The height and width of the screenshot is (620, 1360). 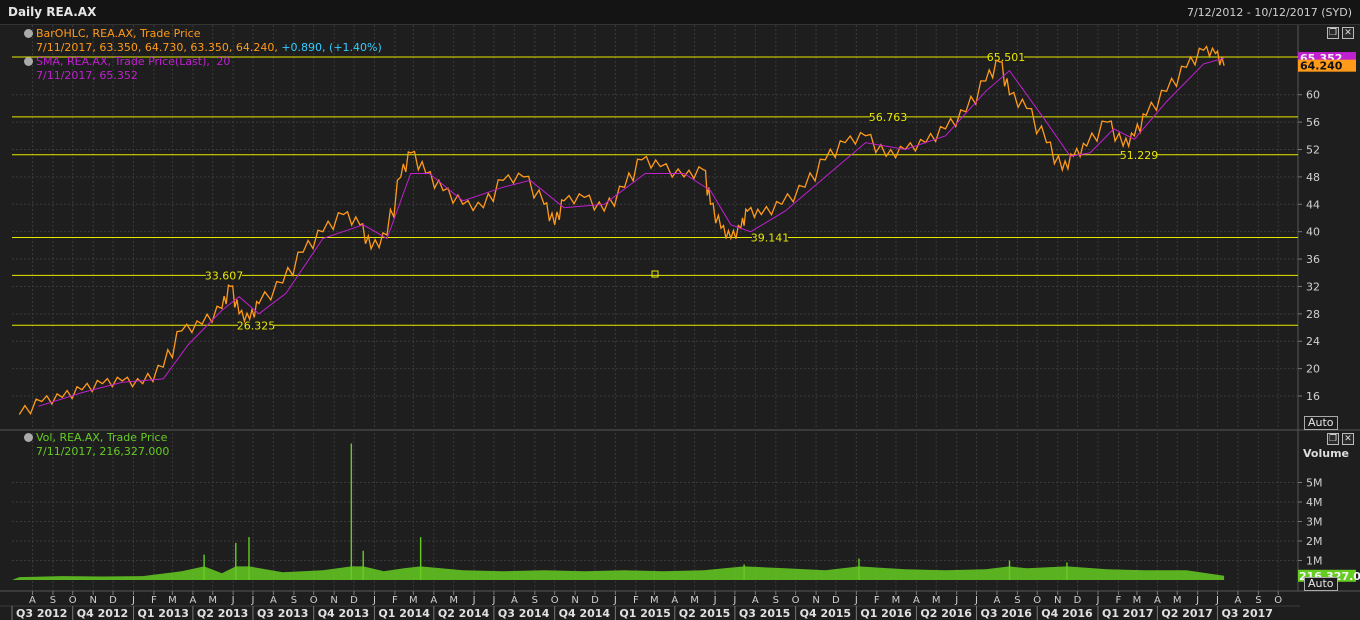 What do you see at coordinates (764, 613) in the screenshot?
I see `x-quarter-label: Q3 2015` at bounding box center [764, 613].